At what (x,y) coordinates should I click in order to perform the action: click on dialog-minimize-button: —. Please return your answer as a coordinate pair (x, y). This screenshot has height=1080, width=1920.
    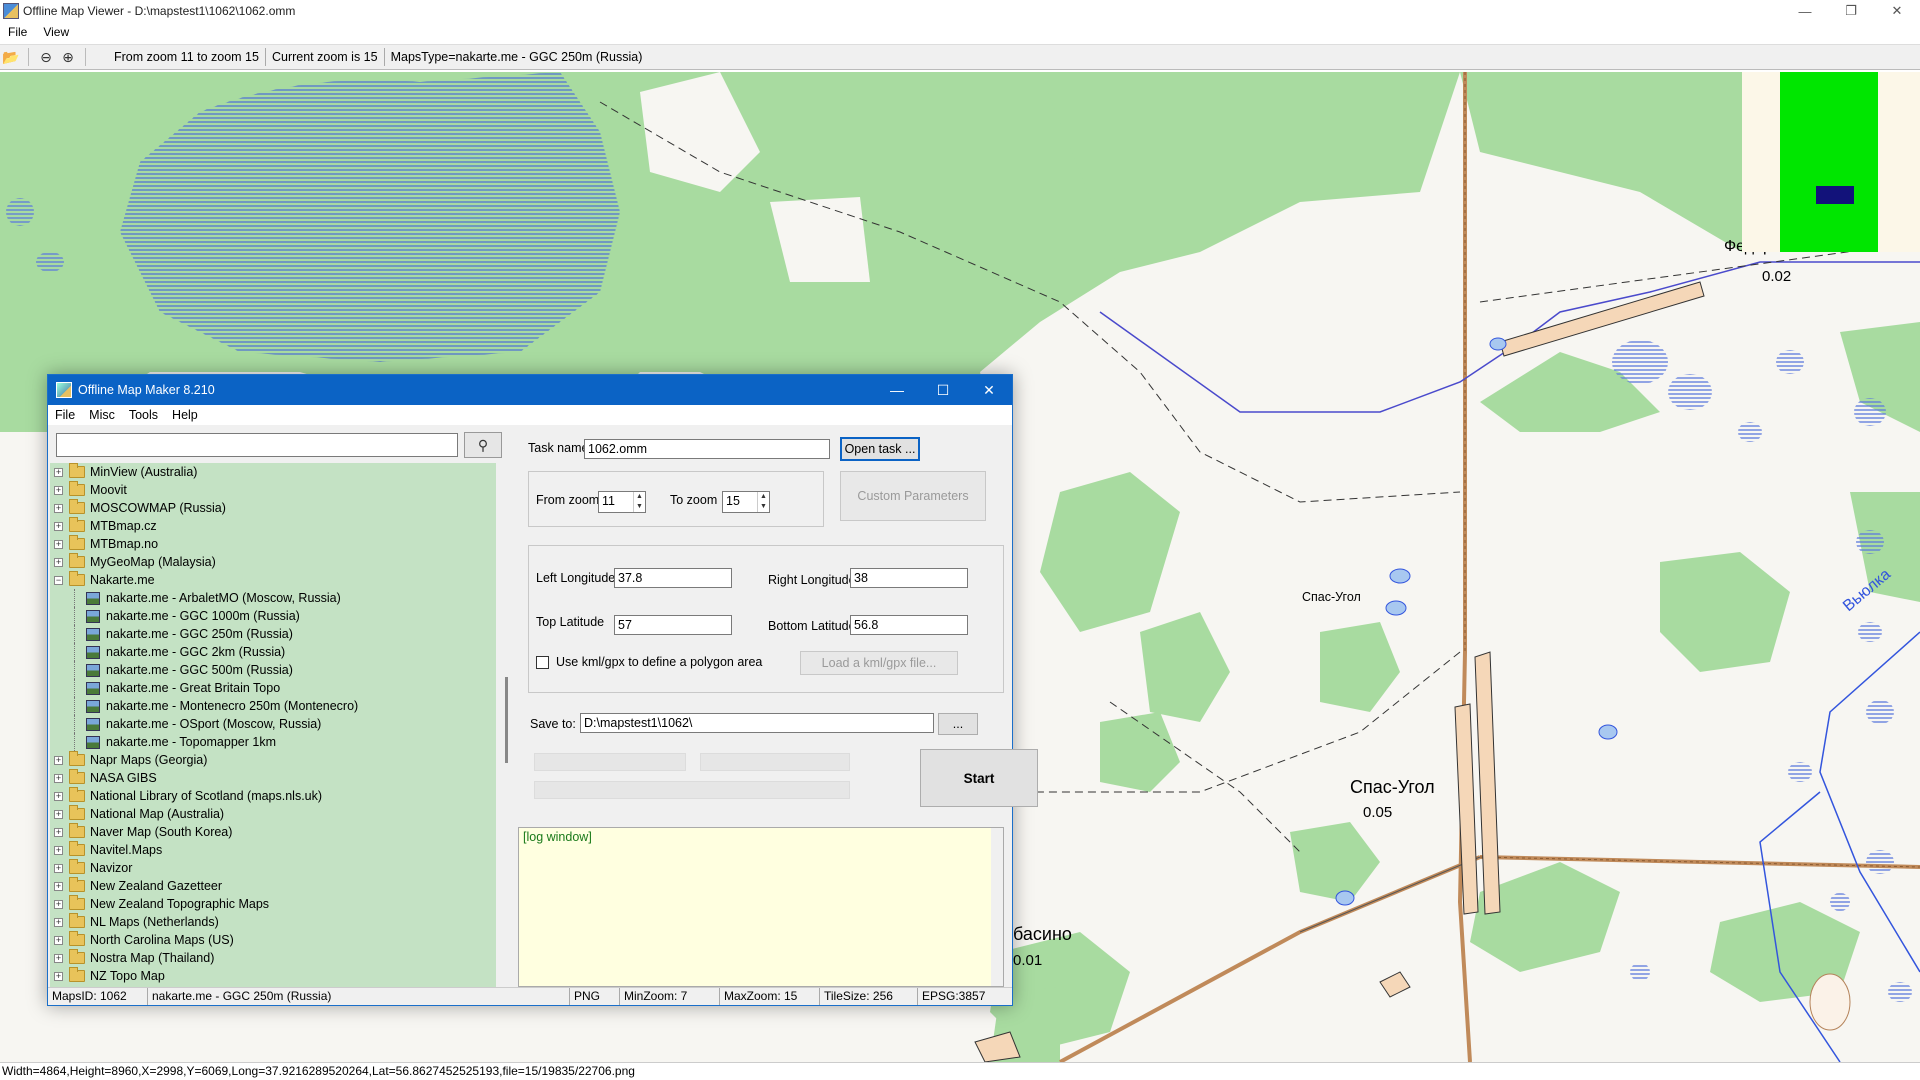
    Looking at the image, I should click on (897, 390).